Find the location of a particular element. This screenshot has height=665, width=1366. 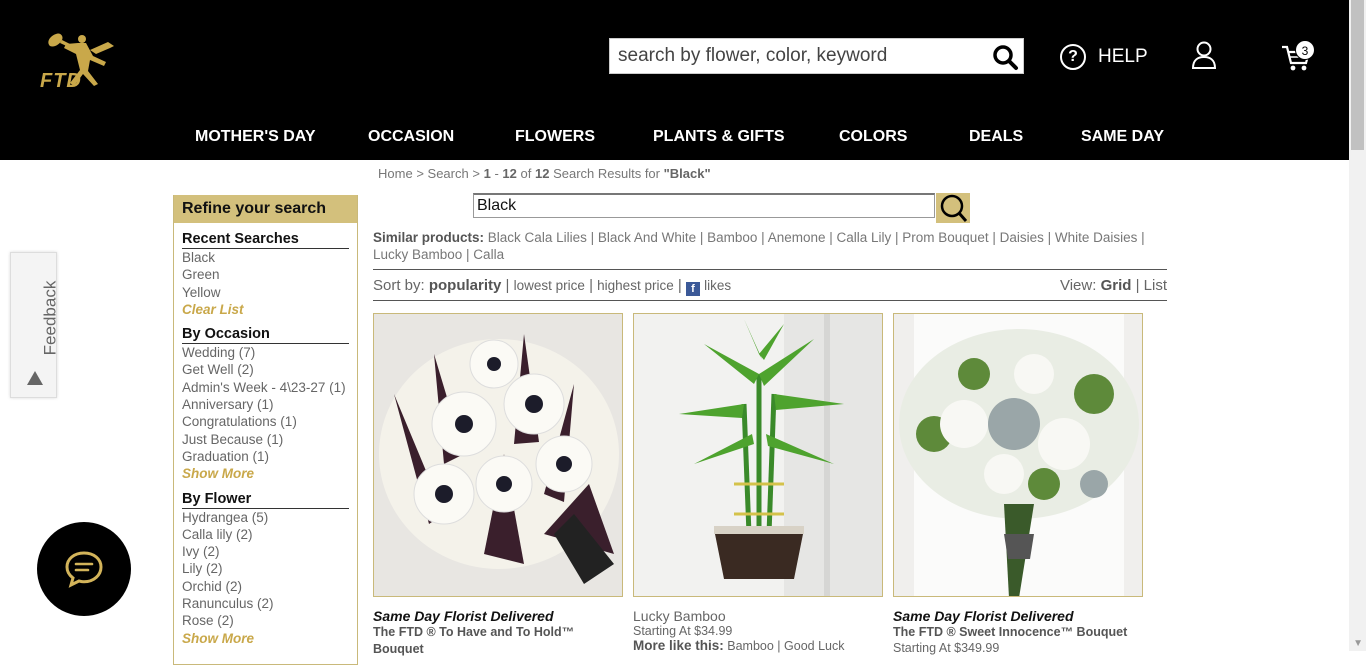

occasion-filter-item: Admin's Week - 4\23-27 (1) is located at coordinates (265, 387).